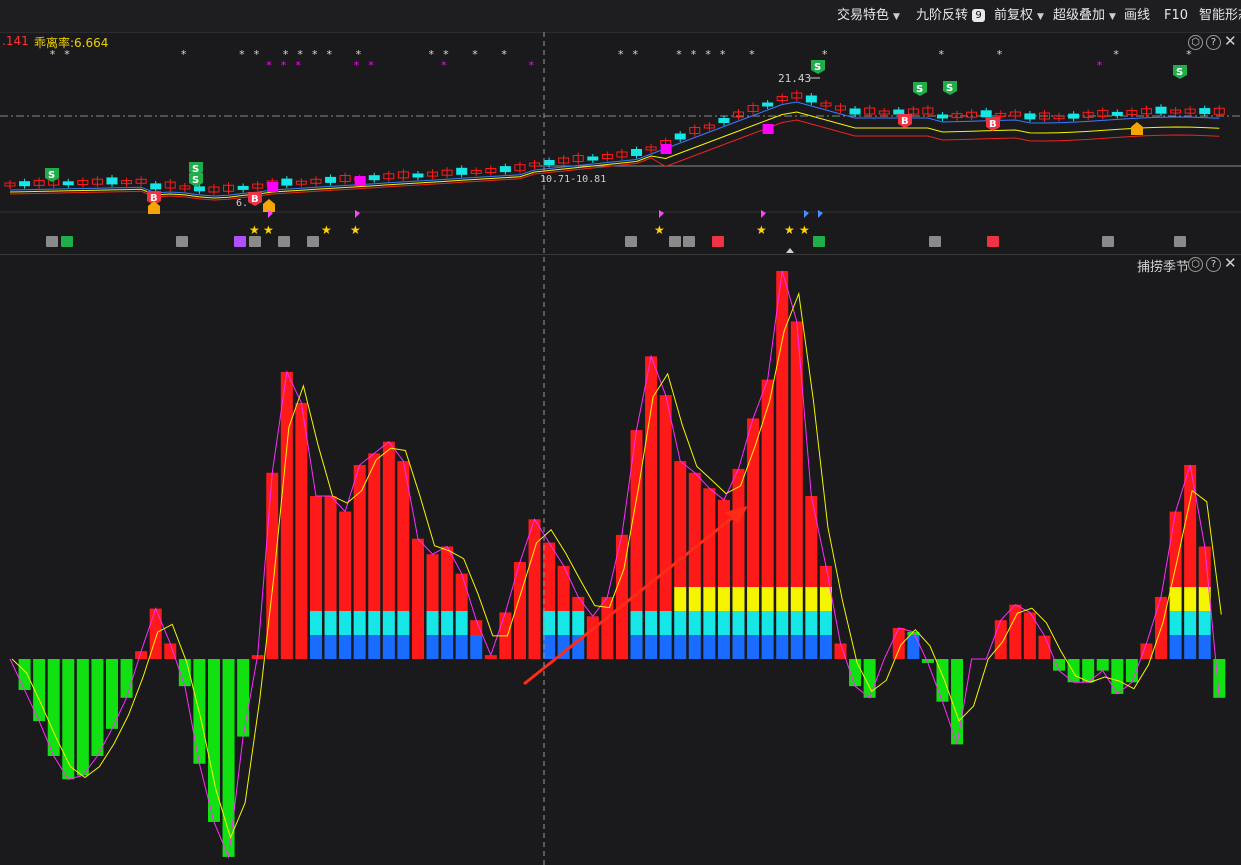 This screenshot has width=1241, height=865. What do you see at coordinates (790, 250) in the screenshot?
I see `collapse-triangle-icon` at bounding box center [790, 250].